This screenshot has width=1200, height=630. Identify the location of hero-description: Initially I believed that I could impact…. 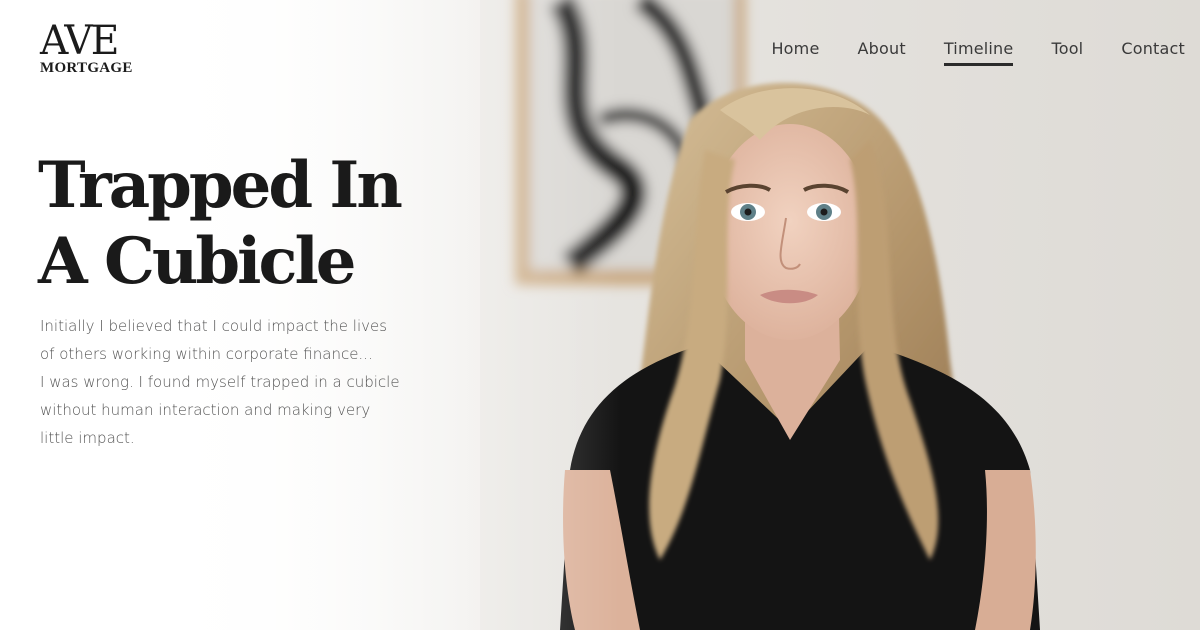
(240, 382).